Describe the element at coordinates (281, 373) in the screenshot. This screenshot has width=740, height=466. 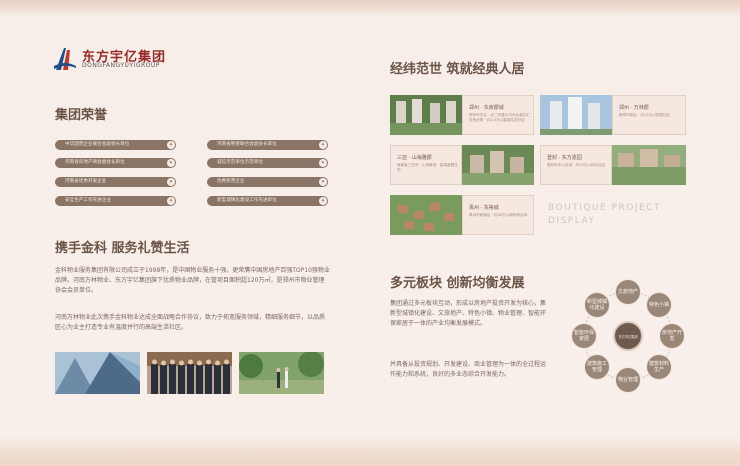
I see `photo-garden` at that location.